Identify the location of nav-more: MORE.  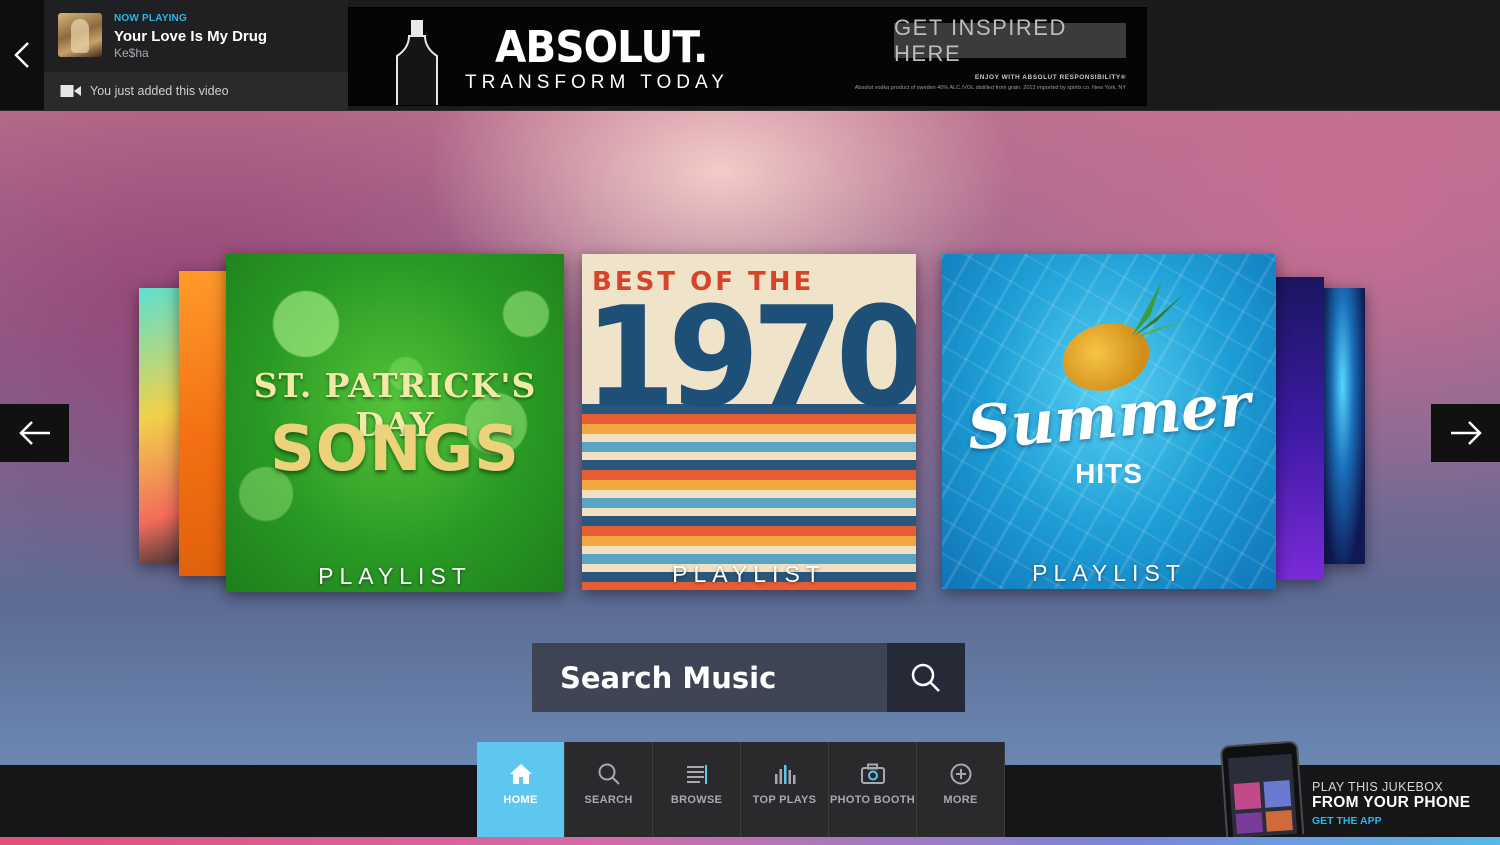
(961, 789).